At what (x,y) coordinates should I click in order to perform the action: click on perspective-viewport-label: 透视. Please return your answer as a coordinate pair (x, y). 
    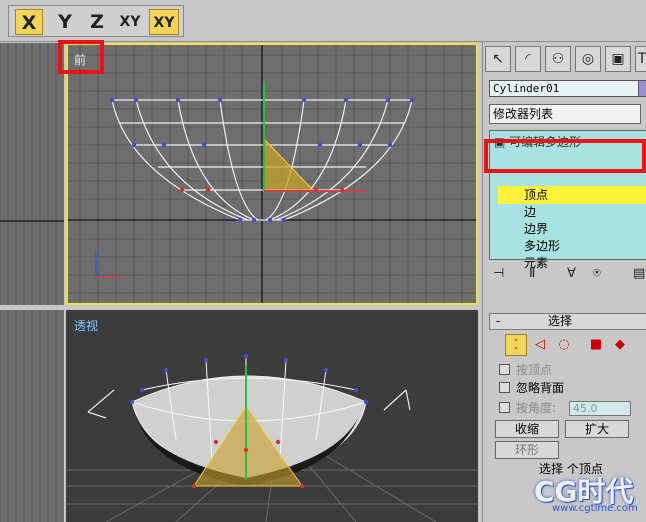
    Looking at the image, I should click on (86, 325).